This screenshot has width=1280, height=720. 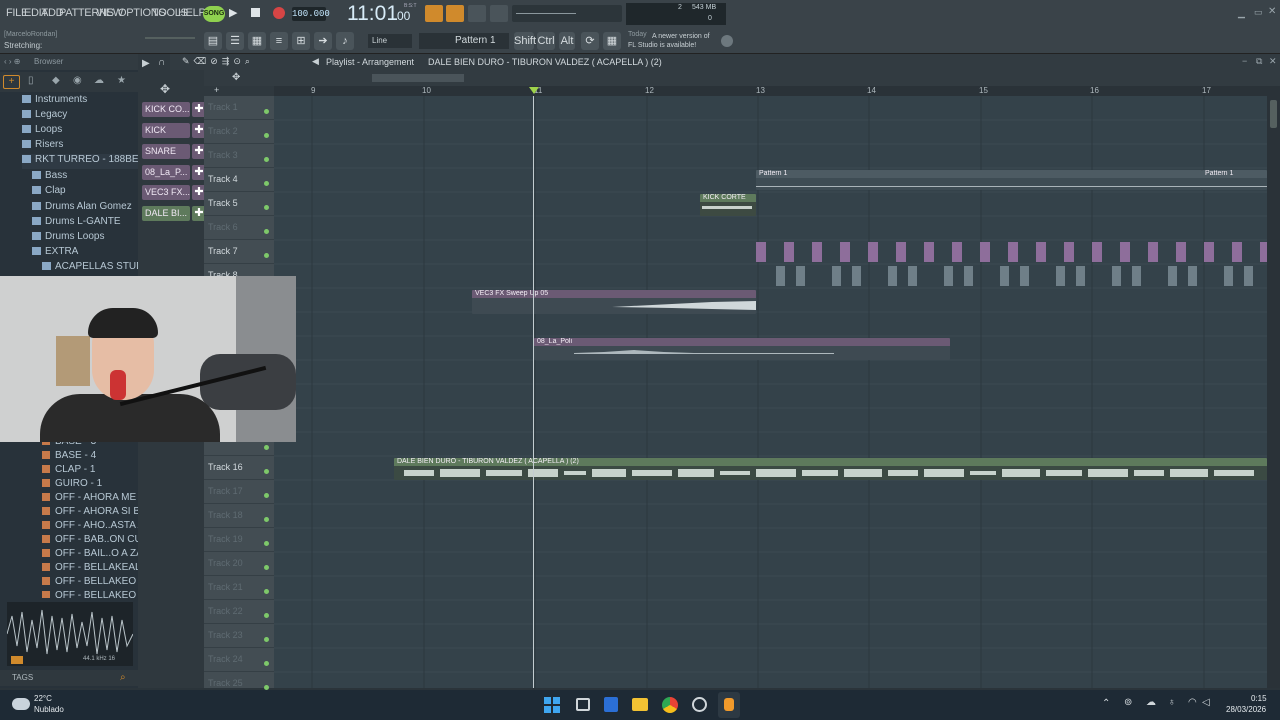 I want to click on track-header: Track 17, so click(x=239, y=492).